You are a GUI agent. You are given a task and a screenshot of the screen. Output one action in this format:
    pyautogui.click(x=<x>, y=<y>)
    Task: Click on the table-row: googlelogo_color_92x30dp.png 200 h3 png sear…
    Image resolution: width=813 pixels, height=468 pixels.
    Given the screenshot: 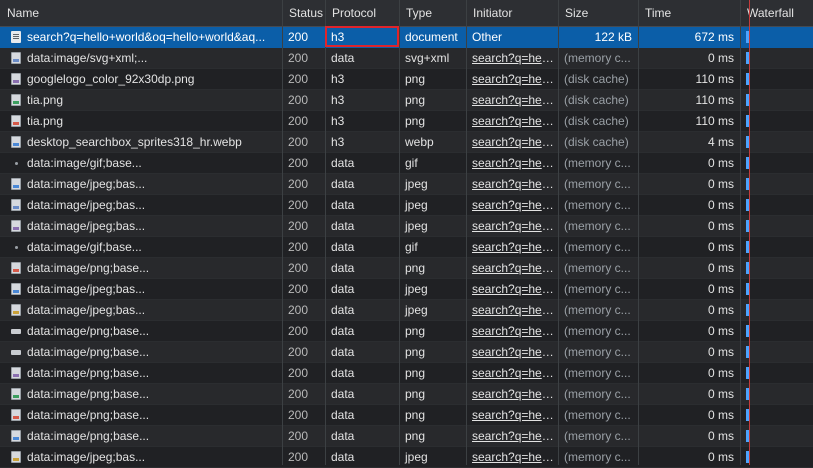 What is the action you would take?
    pyautogui.click(x=406, y=79)
    